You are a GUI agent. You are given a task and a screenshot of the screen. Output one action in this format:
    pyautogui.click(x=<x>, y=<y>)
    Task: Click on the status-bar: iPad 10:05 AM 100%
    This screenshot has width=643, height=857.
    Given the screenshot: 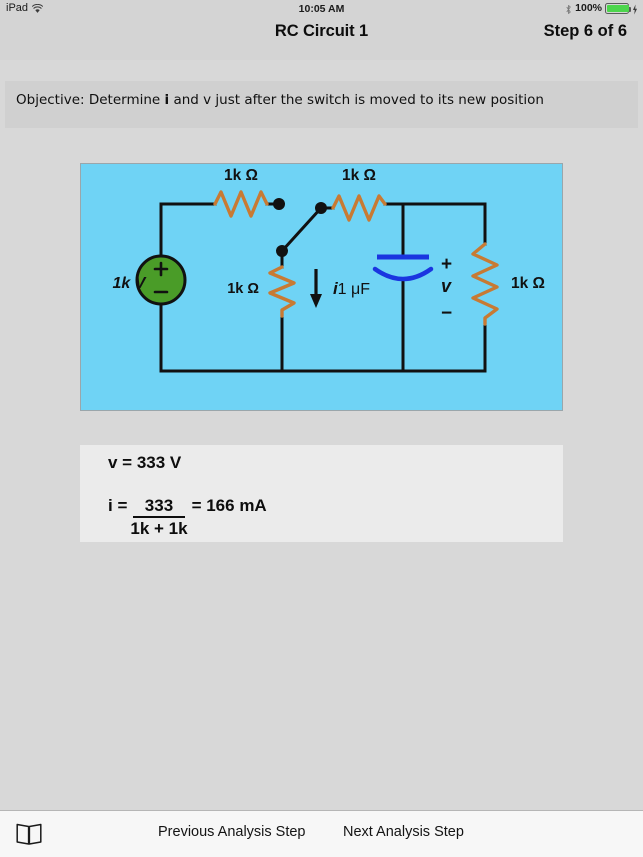 What is the action you would take?
    pyautogui.click(x=321, y=9)
    